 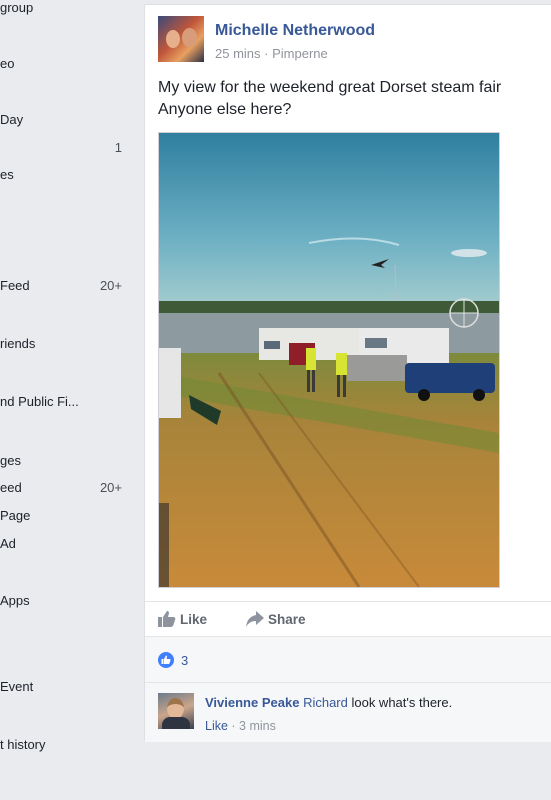 What do you see at coordinates (216, 726) in the screenshot?
I see `comment-like-link: Like` at bounding box center [216, 726].